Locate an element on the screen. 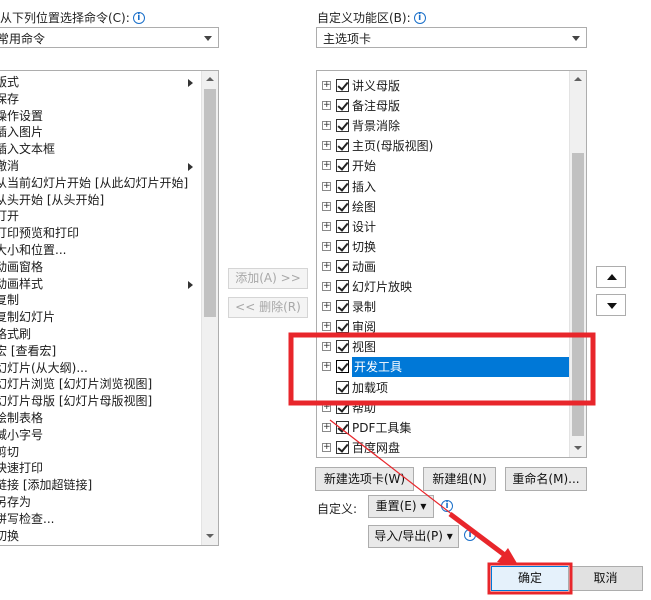 The height and width of the screenshot is (600, 651). ribbon-tab-item: + 设计 is located at coordinates (444, 227).